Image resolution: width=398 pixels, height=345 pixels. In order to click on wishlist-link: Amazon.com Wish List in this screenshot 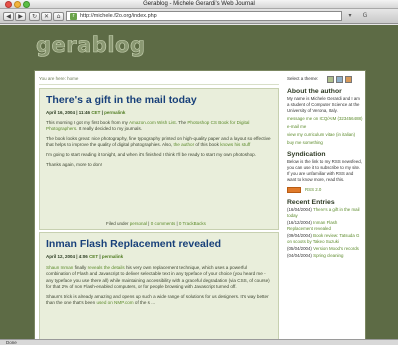, I will do `click(152, 122)`.